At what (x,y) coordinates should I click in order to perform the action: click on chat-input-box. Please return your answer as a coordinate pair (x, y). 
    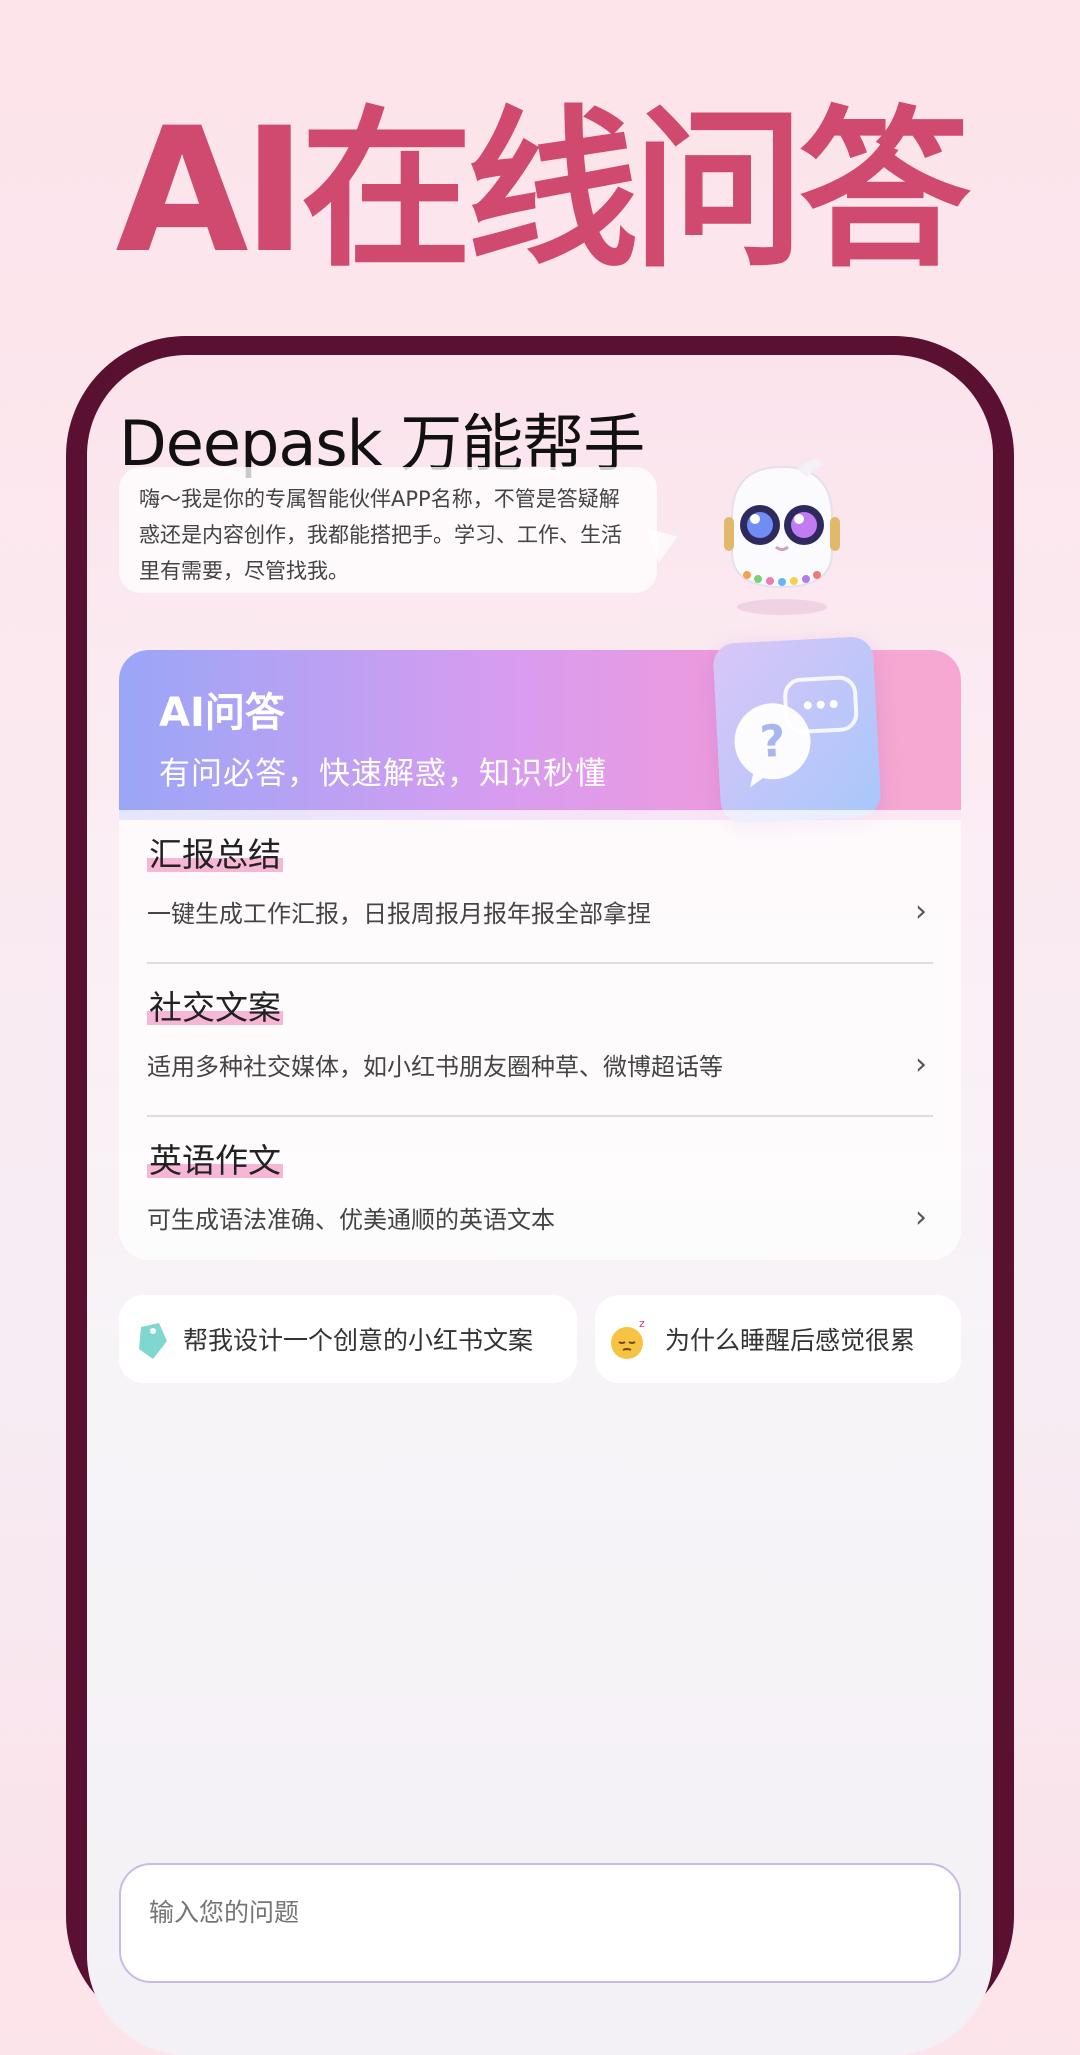
    Looking at the image, I should click on (540, 1923).